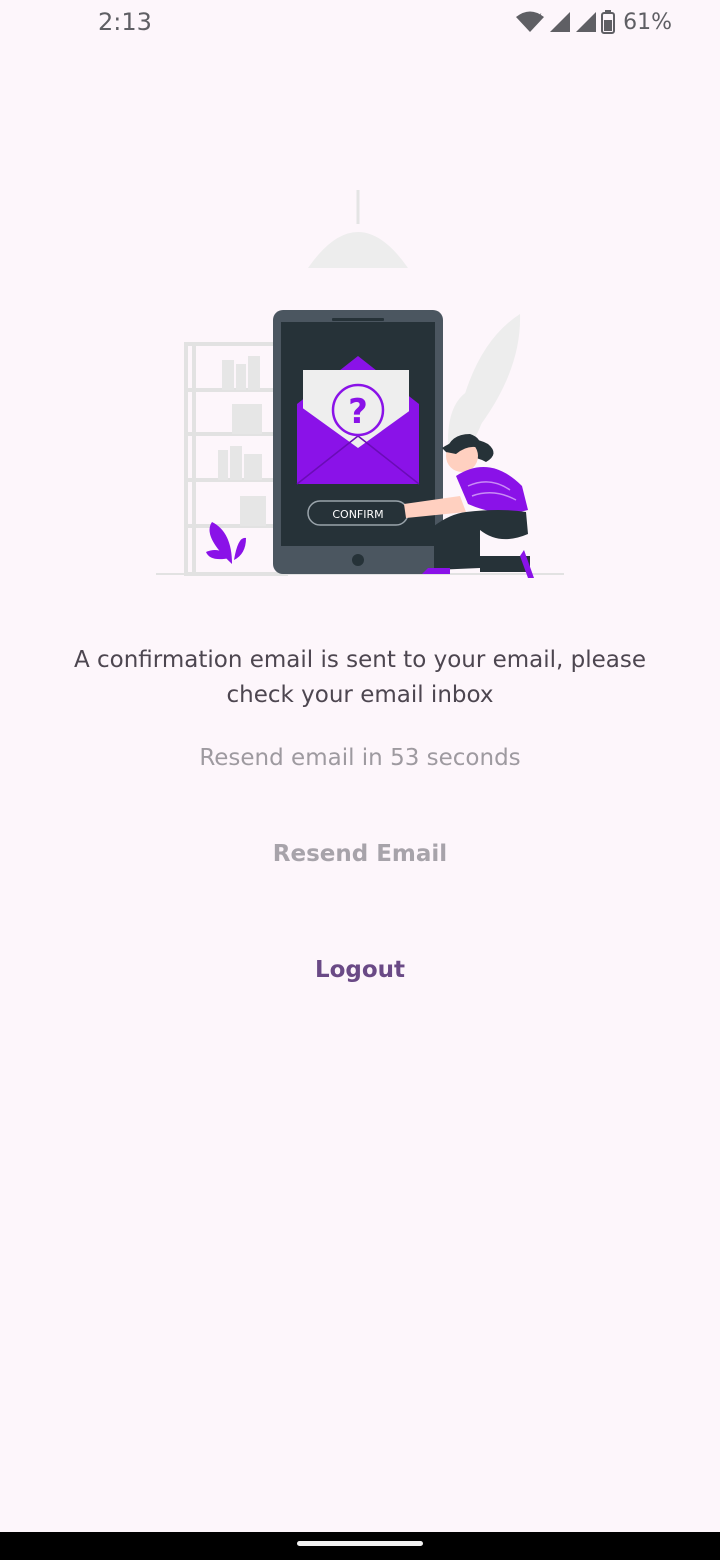 The height and width of the screenshot is (1560, 720). What do you see at coordinates (530, 21) in the screenshot?
I see `wifi-icon: x` at bounding box center [530, 21].